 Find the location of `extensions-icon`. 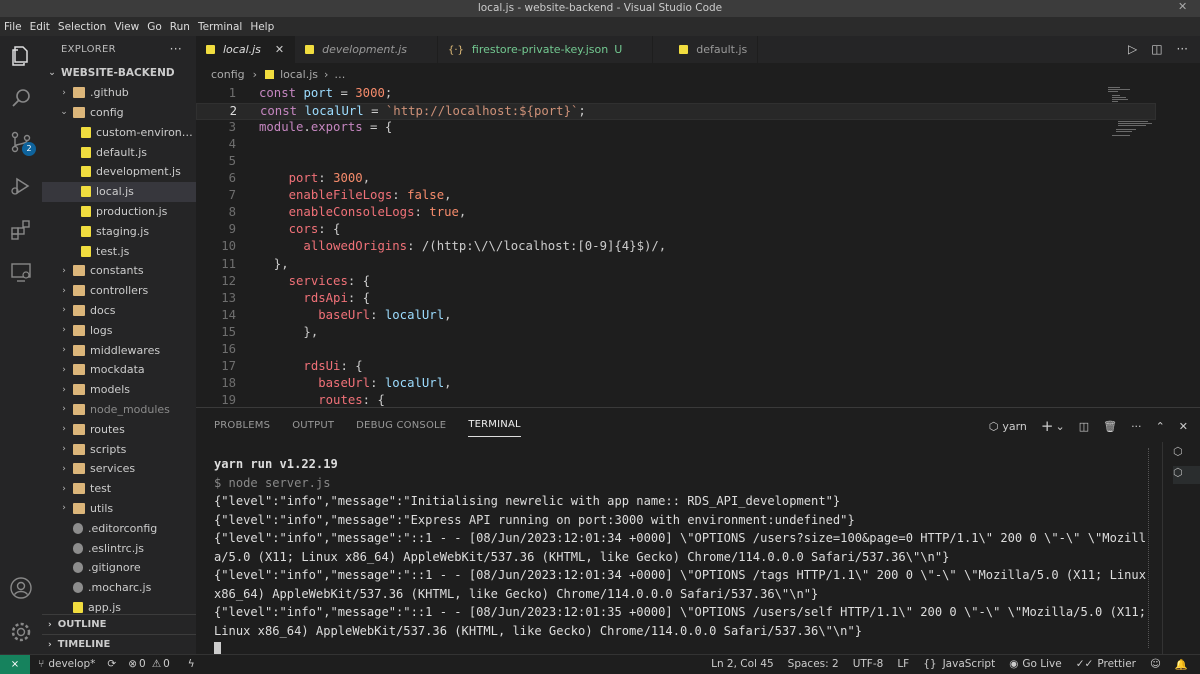

extensions-icon is located at coordinates (21, 230).